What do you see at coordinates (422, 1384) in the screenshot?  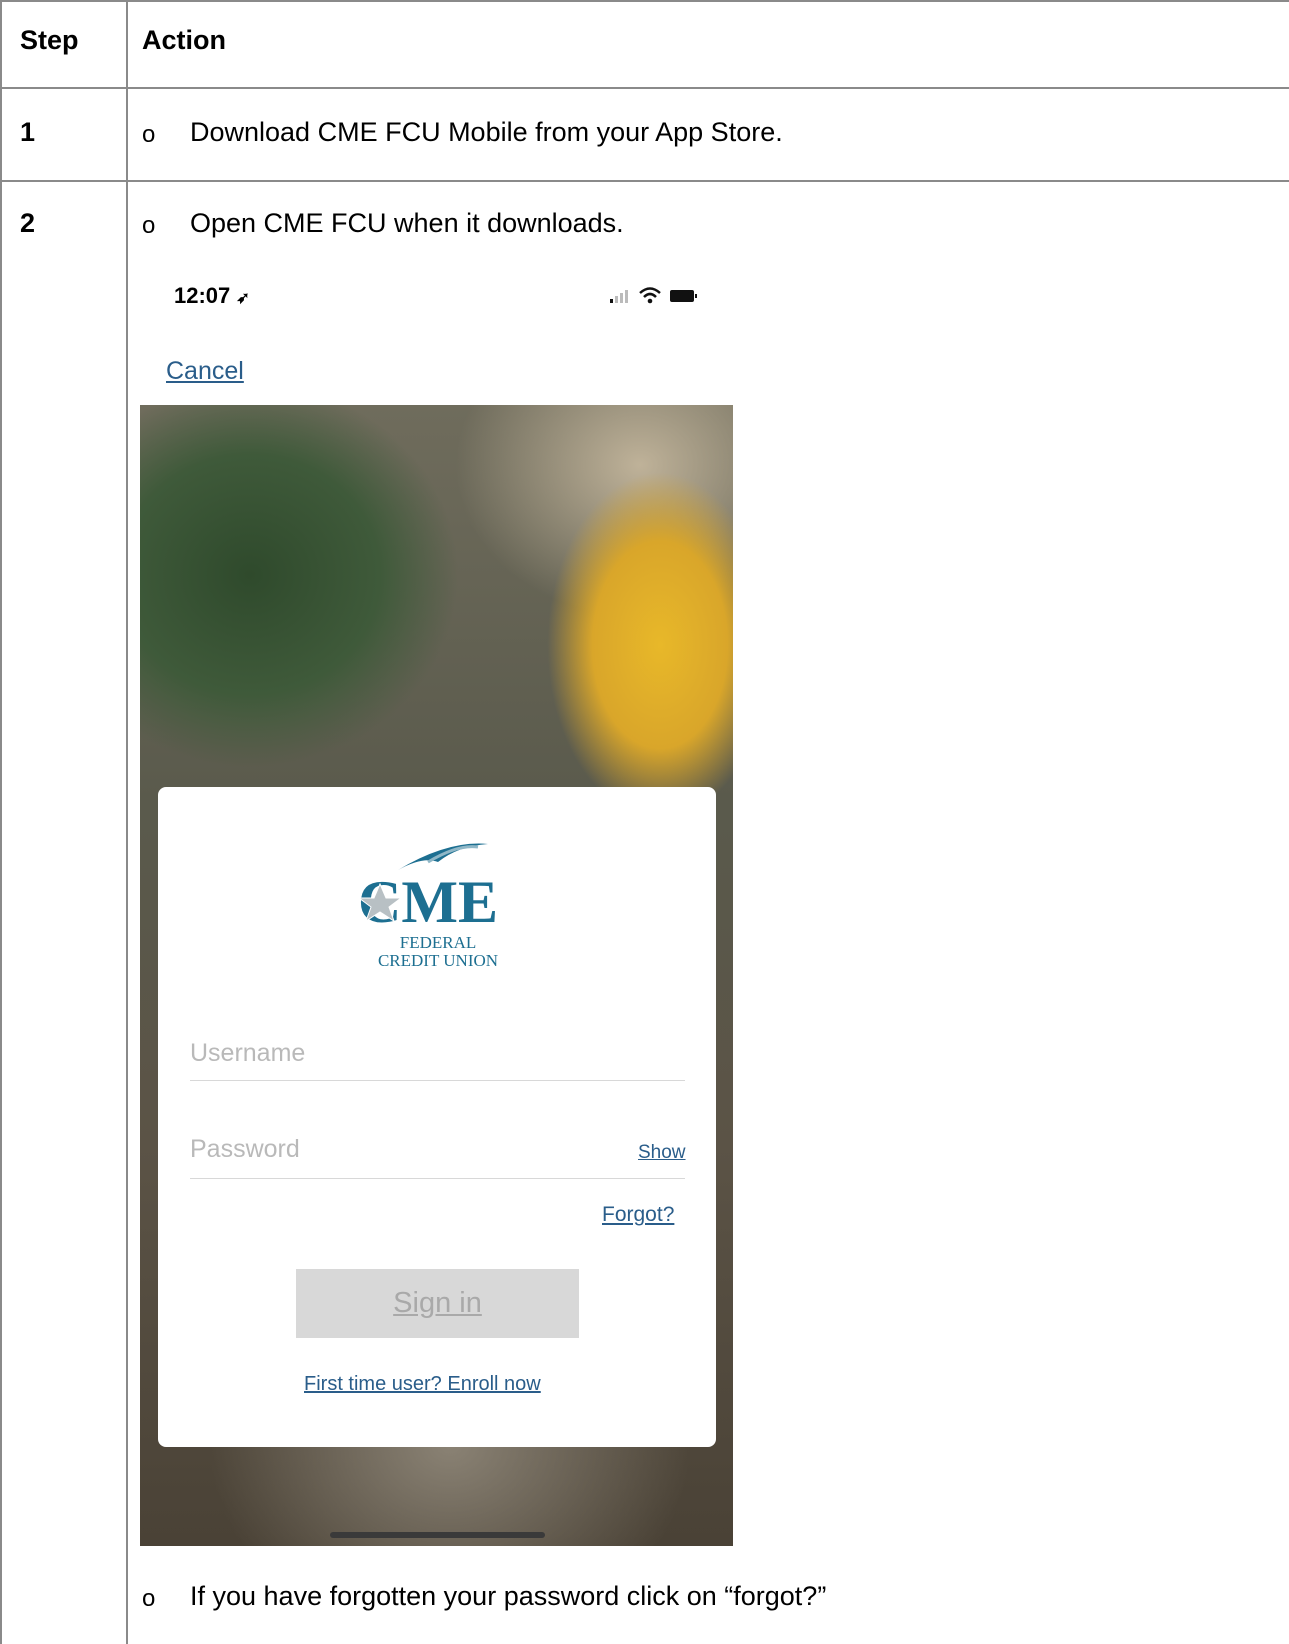 I see `enroll-link: First time user? Enroll now` at bounding box center [422, 1384].